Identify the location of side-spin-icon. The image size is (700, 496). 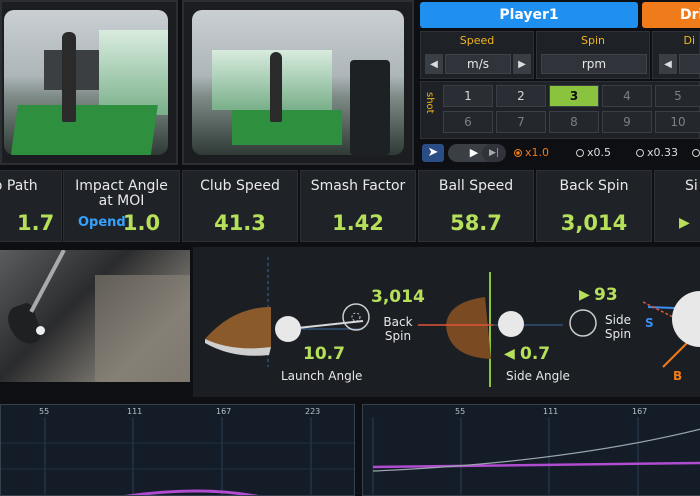
(583, 323).